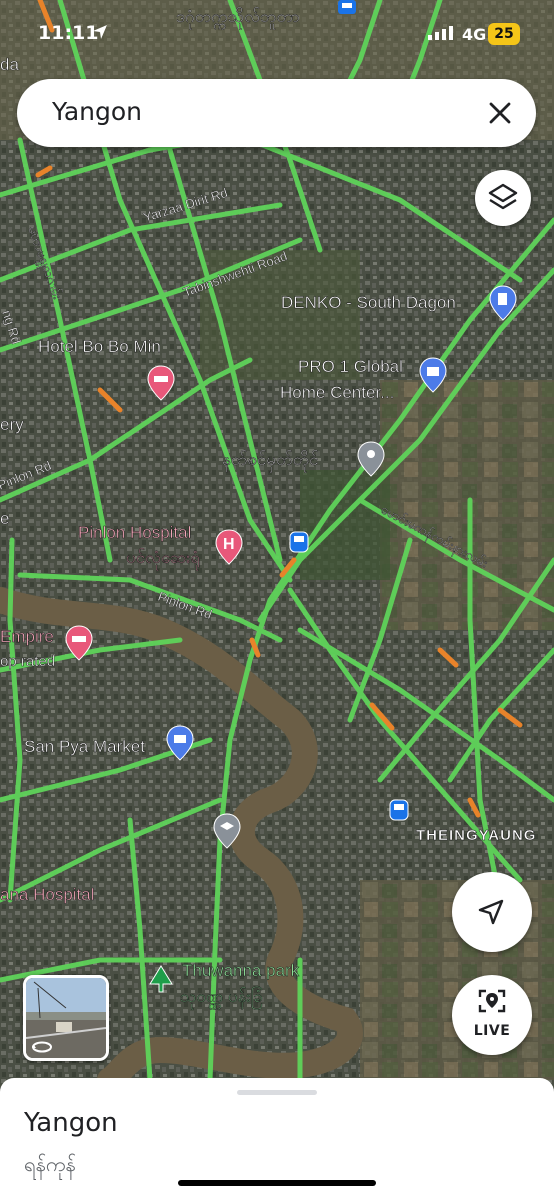 The height and width of the screenshot is (1200, 554). Describe the element at coordinates (100, 32) in the screenshot. I see `location-arrow-icon` at that location.